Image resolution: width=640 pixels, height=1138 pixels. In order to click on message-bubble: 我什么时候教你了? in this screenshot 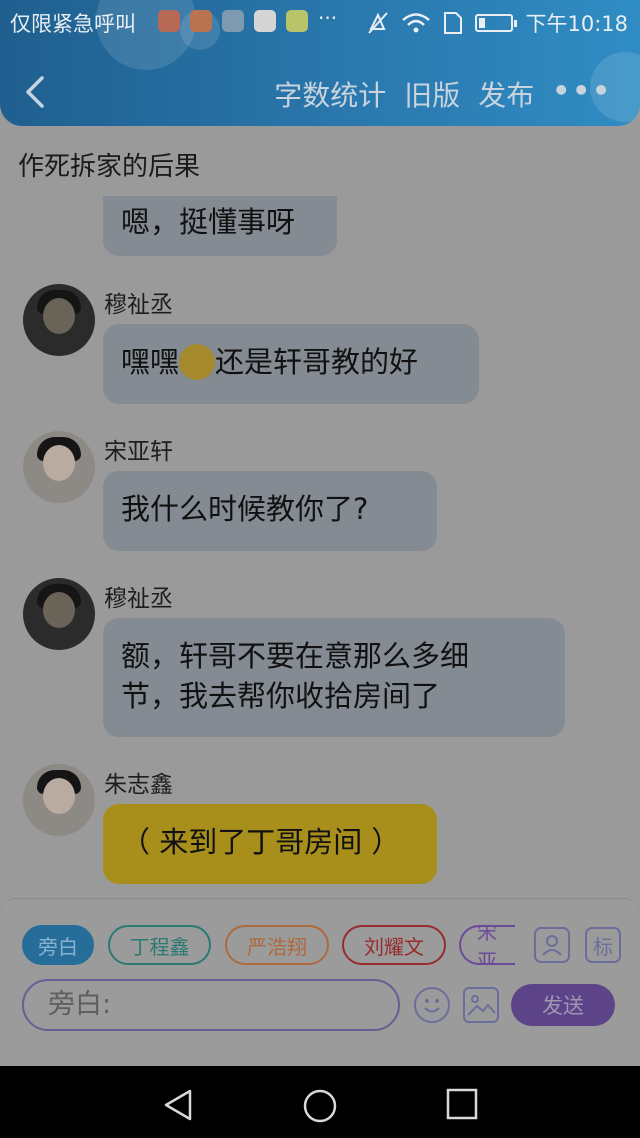, I will do `click(270, 511)`.